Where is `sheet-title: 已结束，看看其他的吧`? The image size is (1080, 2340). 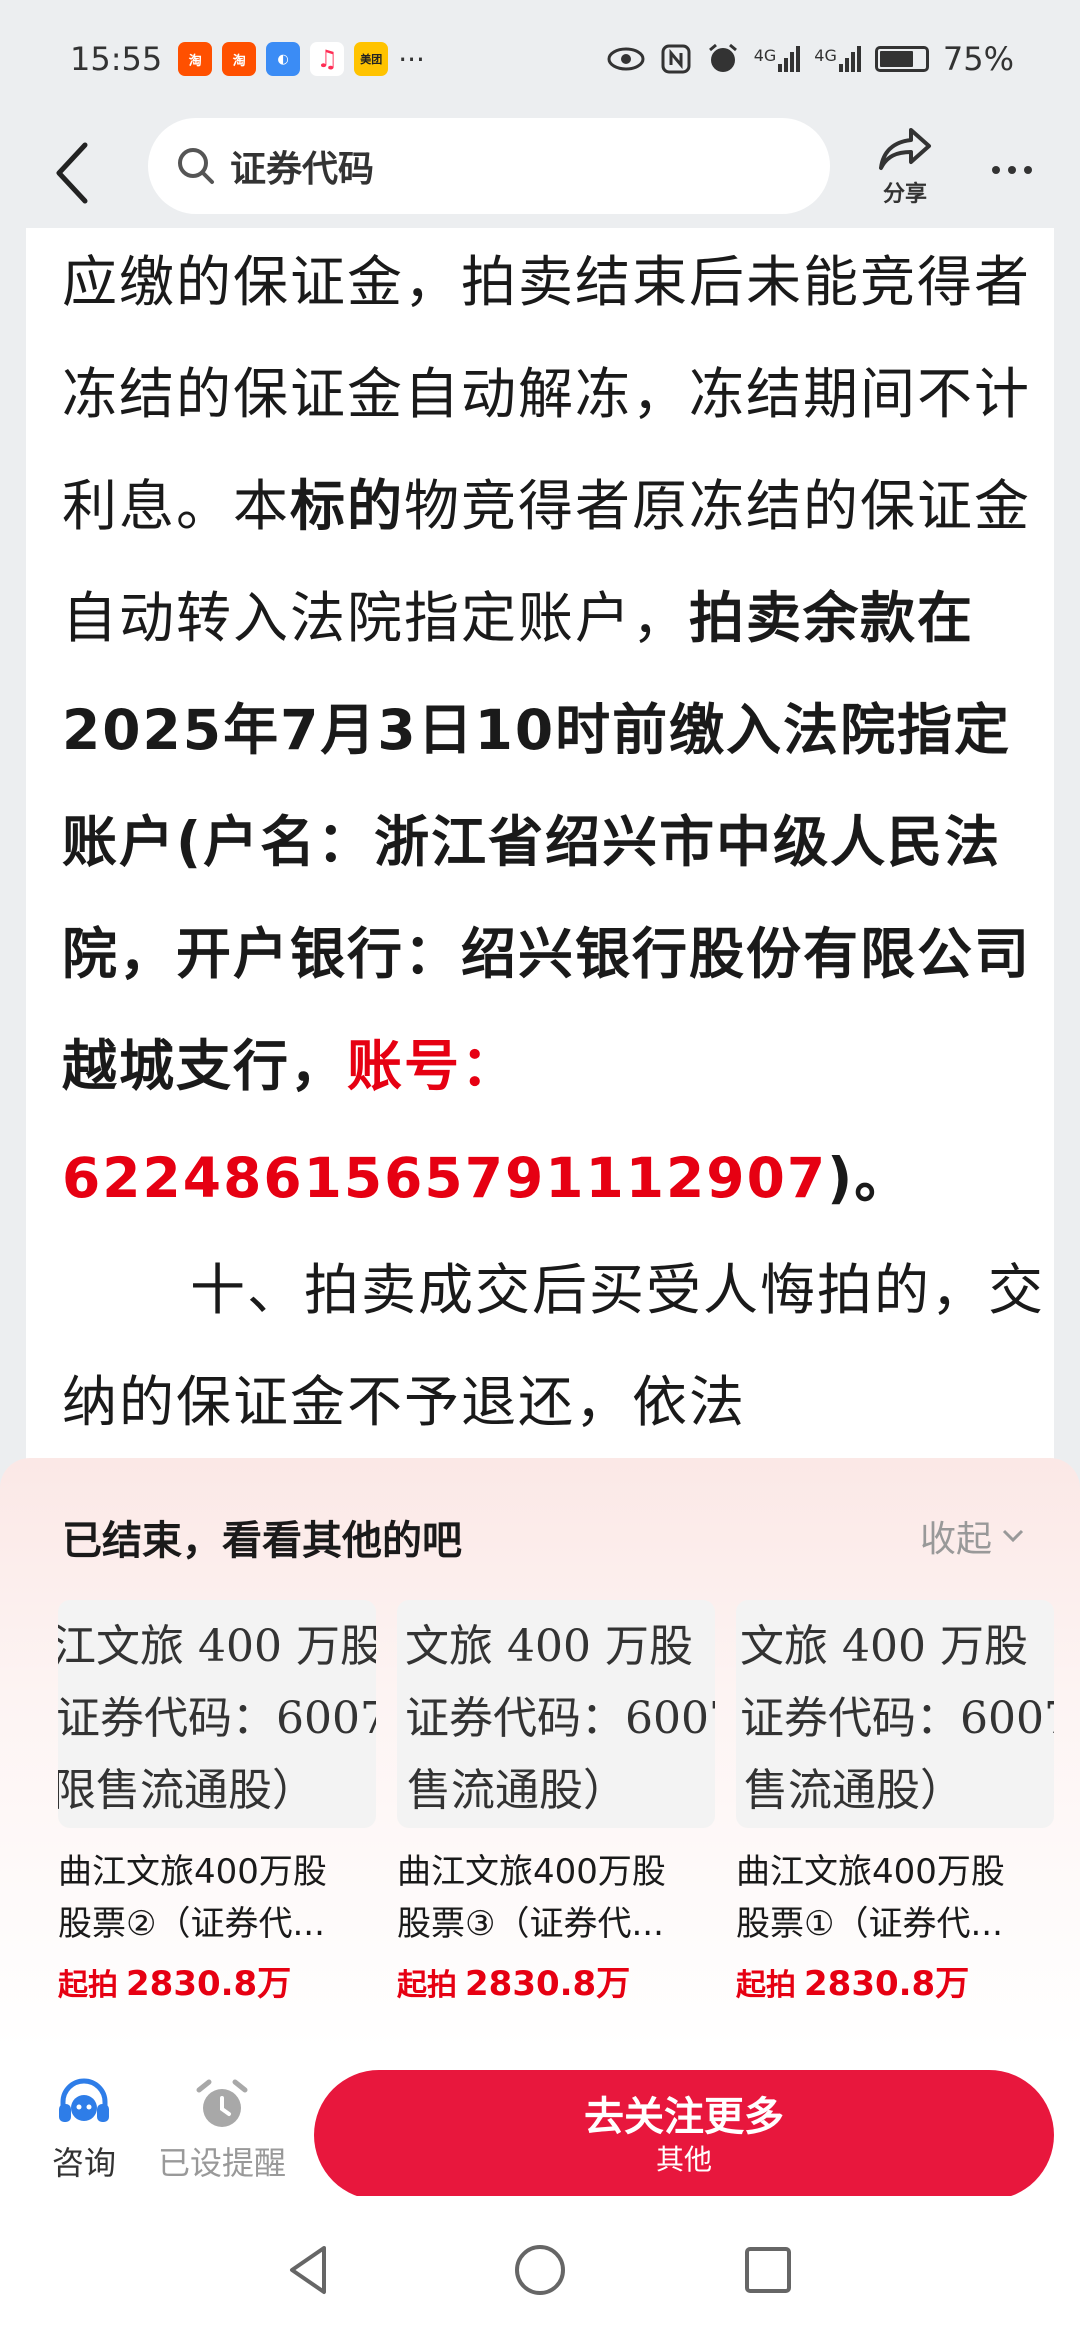 sheet-title: 已结束，看看其他的吧 is located at coordinates (262, 1541).